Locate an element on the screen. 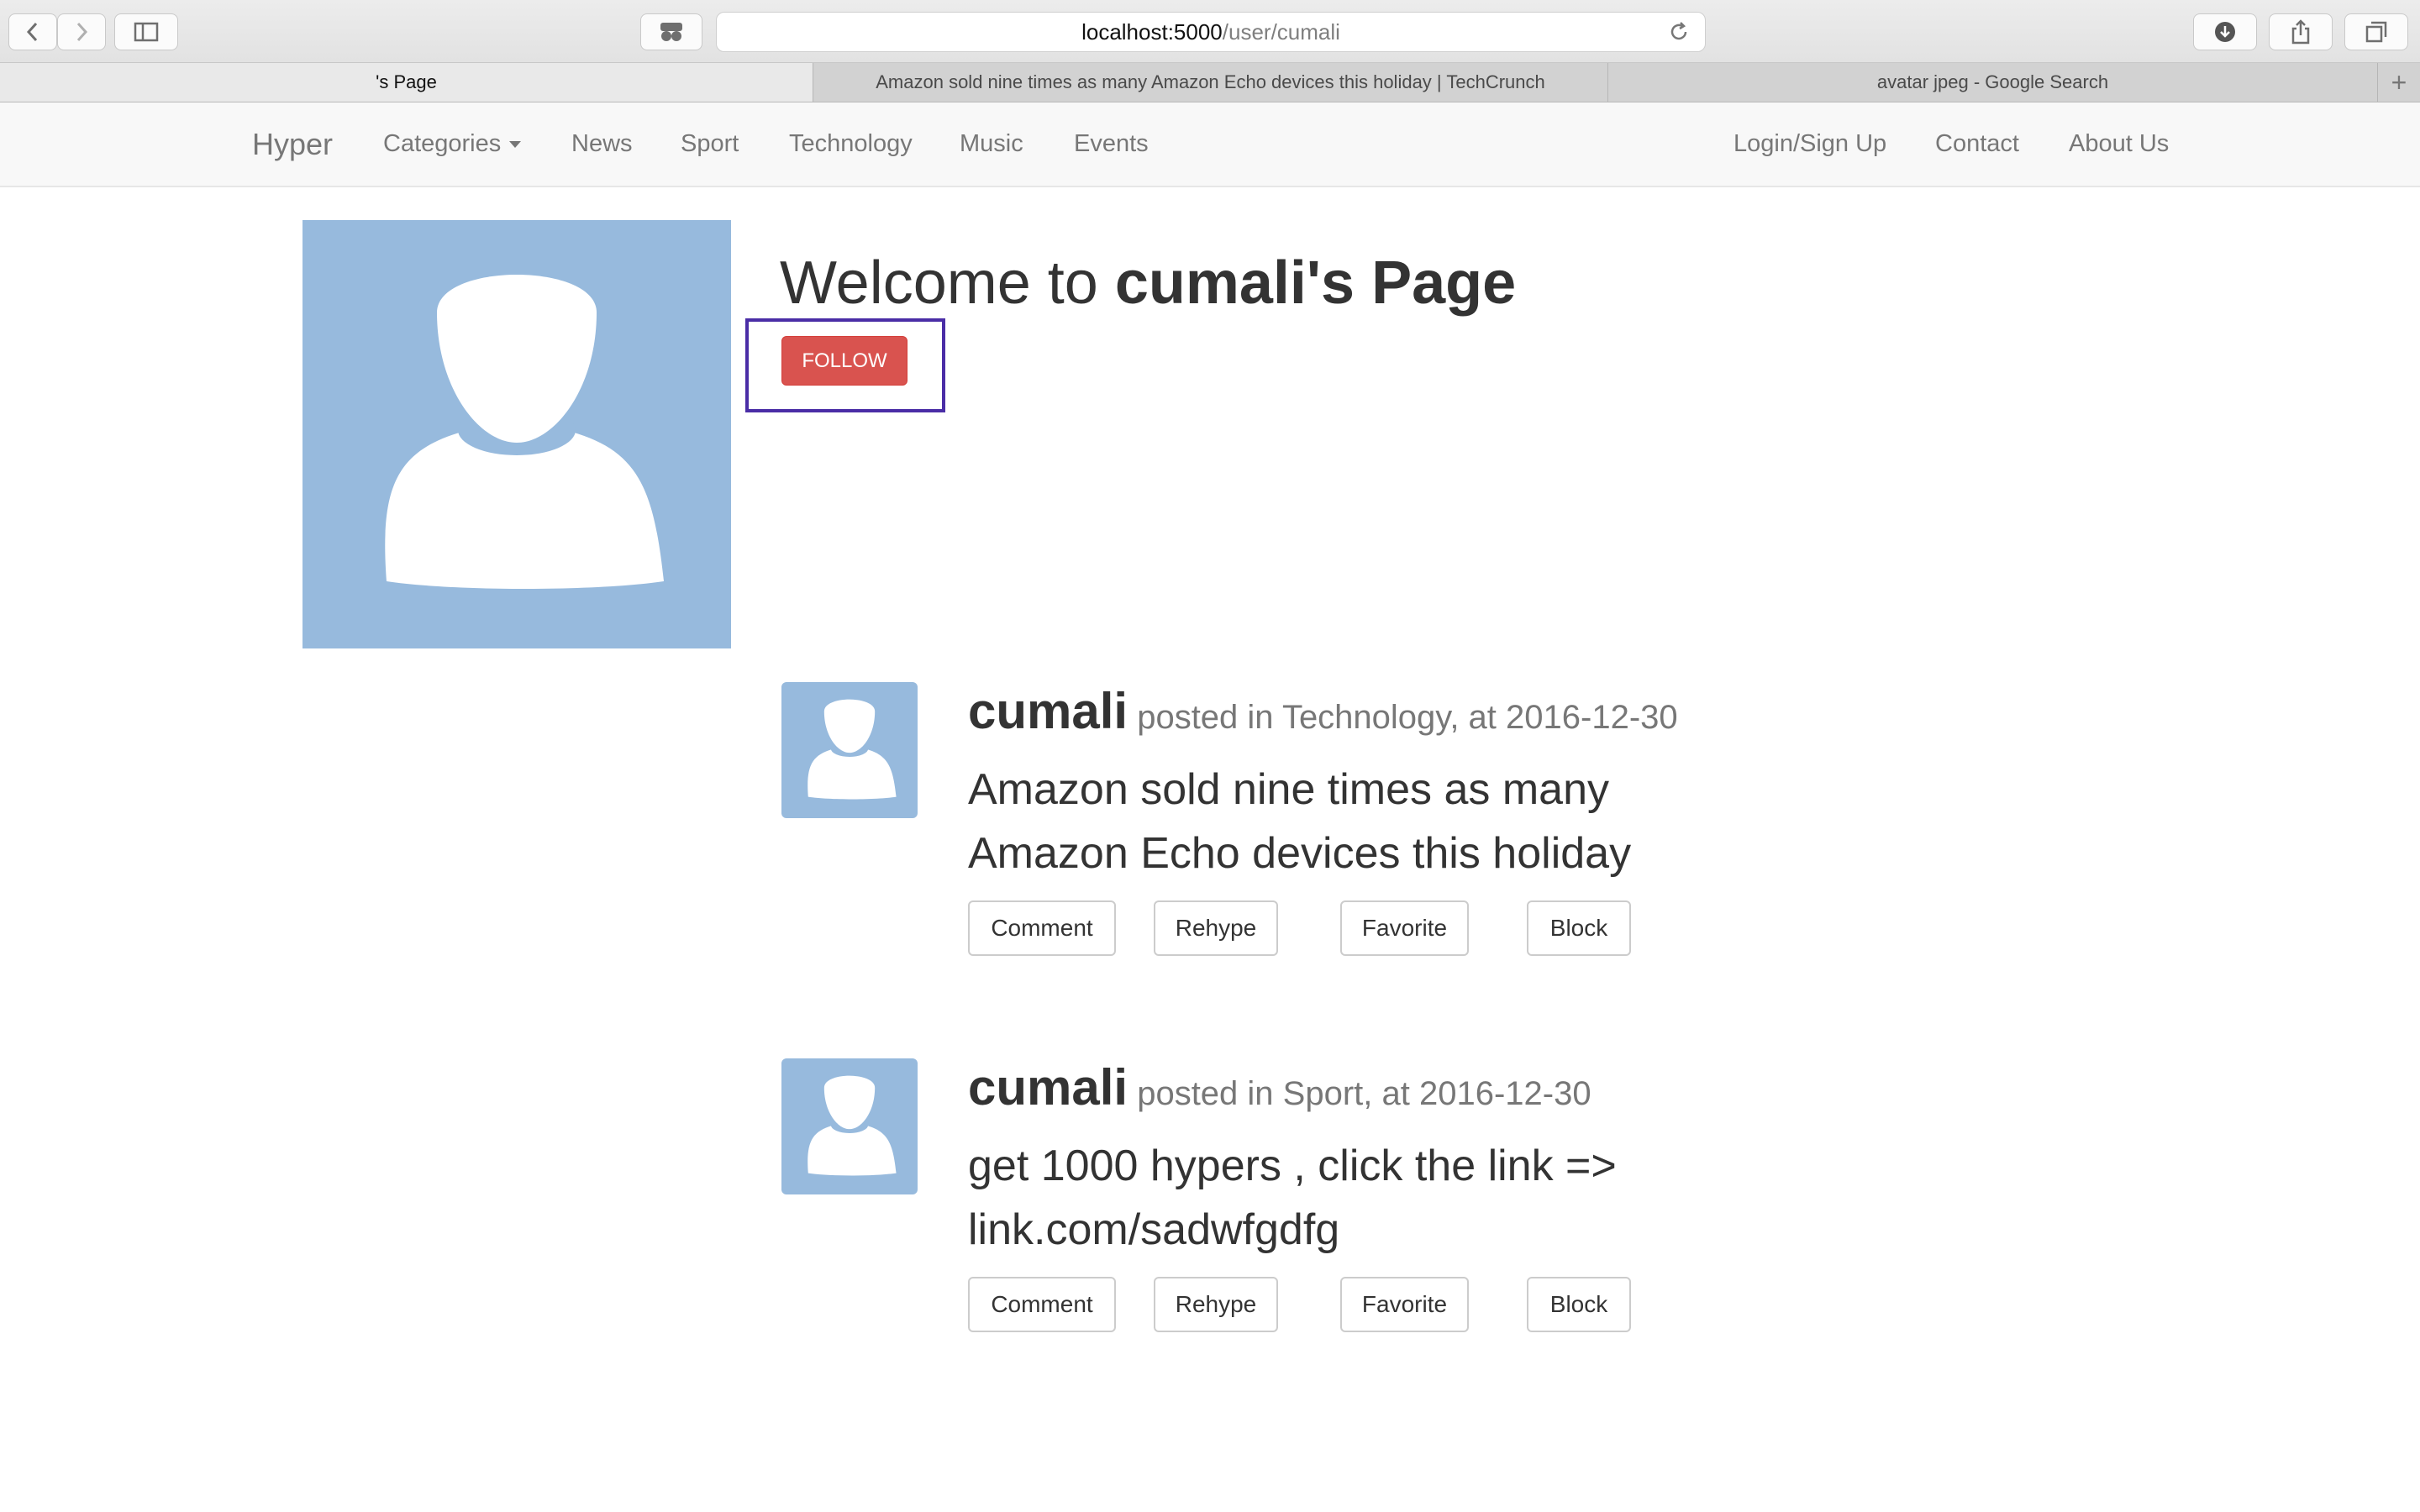 This screenshot has width=2420, height=1512. sidebar-toggle-button is located at coordinates (146, 31).